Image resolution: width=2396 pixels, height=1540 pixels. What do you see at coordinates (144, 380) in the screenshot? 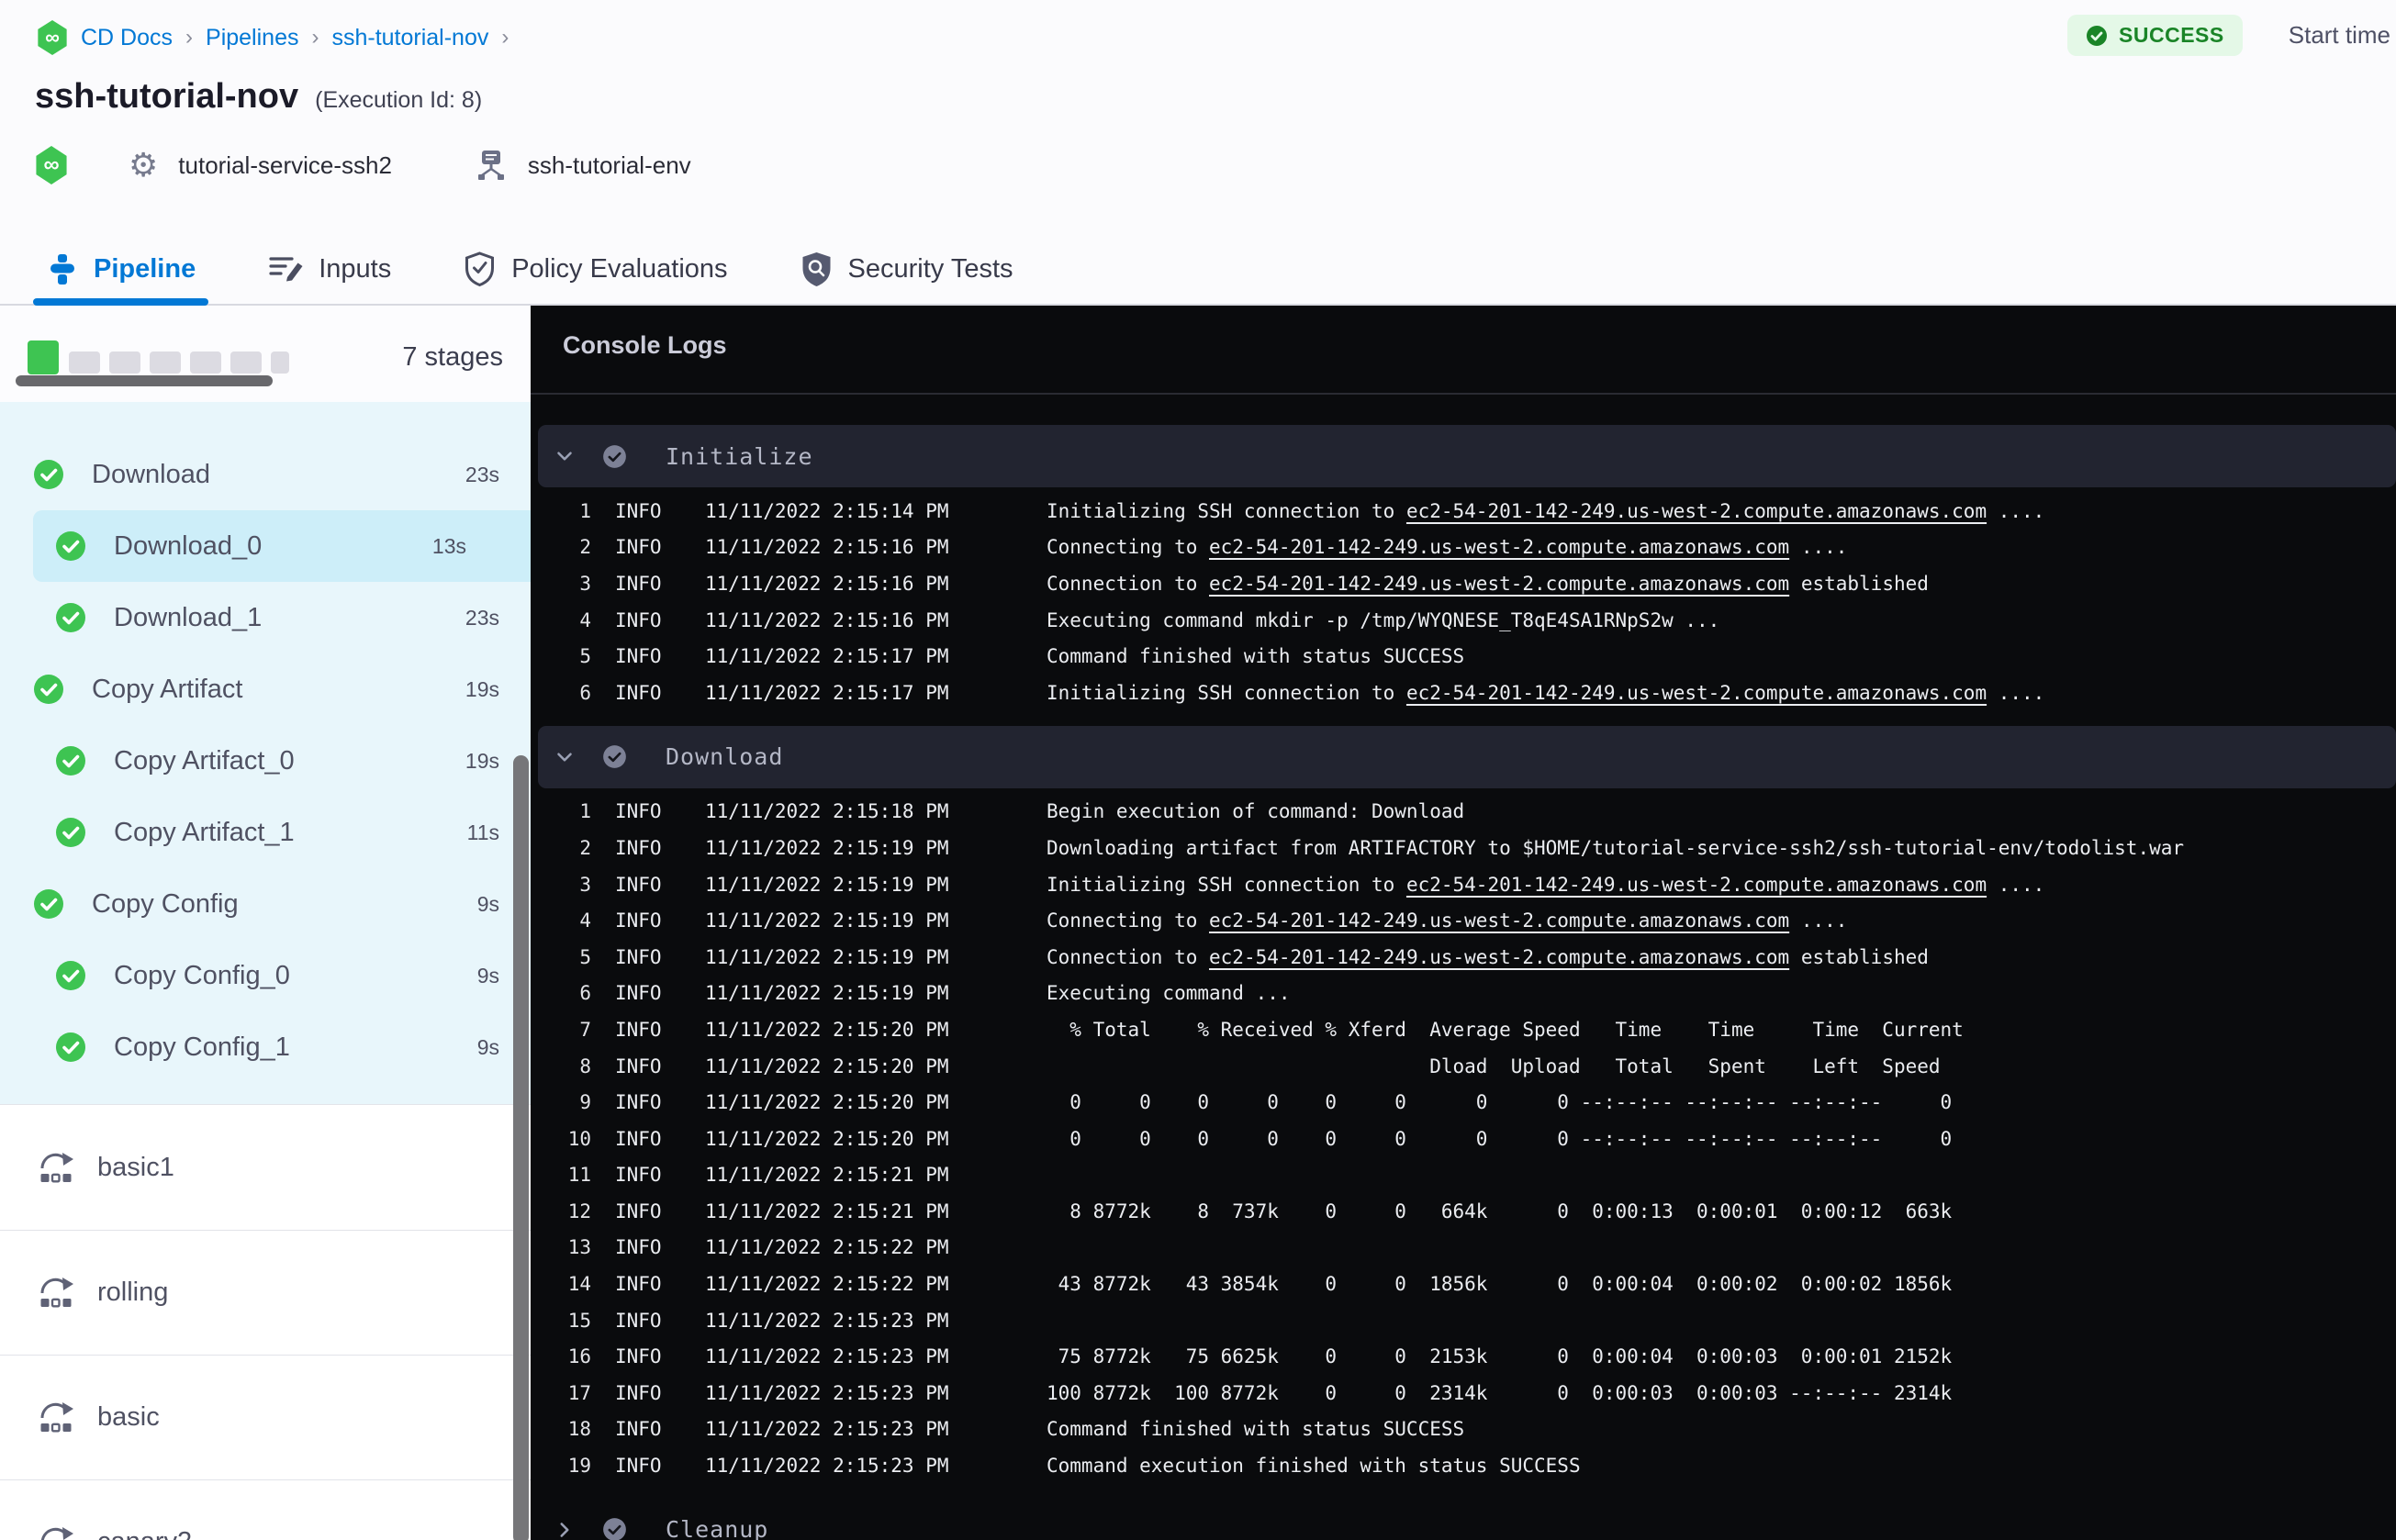
I see `stage-progress-horizontal-scrollbar` at bounding box center [144, 380].